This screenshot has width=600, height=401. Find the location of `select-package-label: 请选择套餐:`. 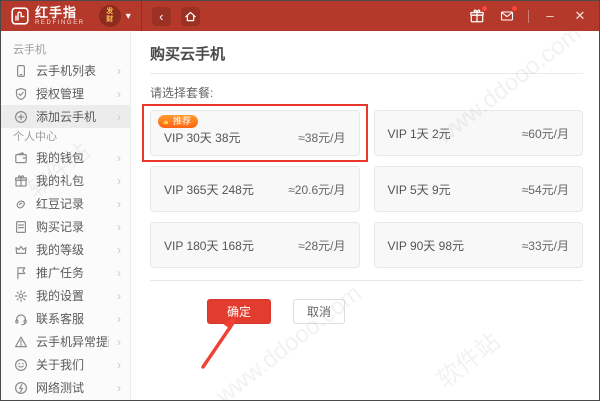

select-package-label: 请选择套餐: is located at coordinates (182, 93).